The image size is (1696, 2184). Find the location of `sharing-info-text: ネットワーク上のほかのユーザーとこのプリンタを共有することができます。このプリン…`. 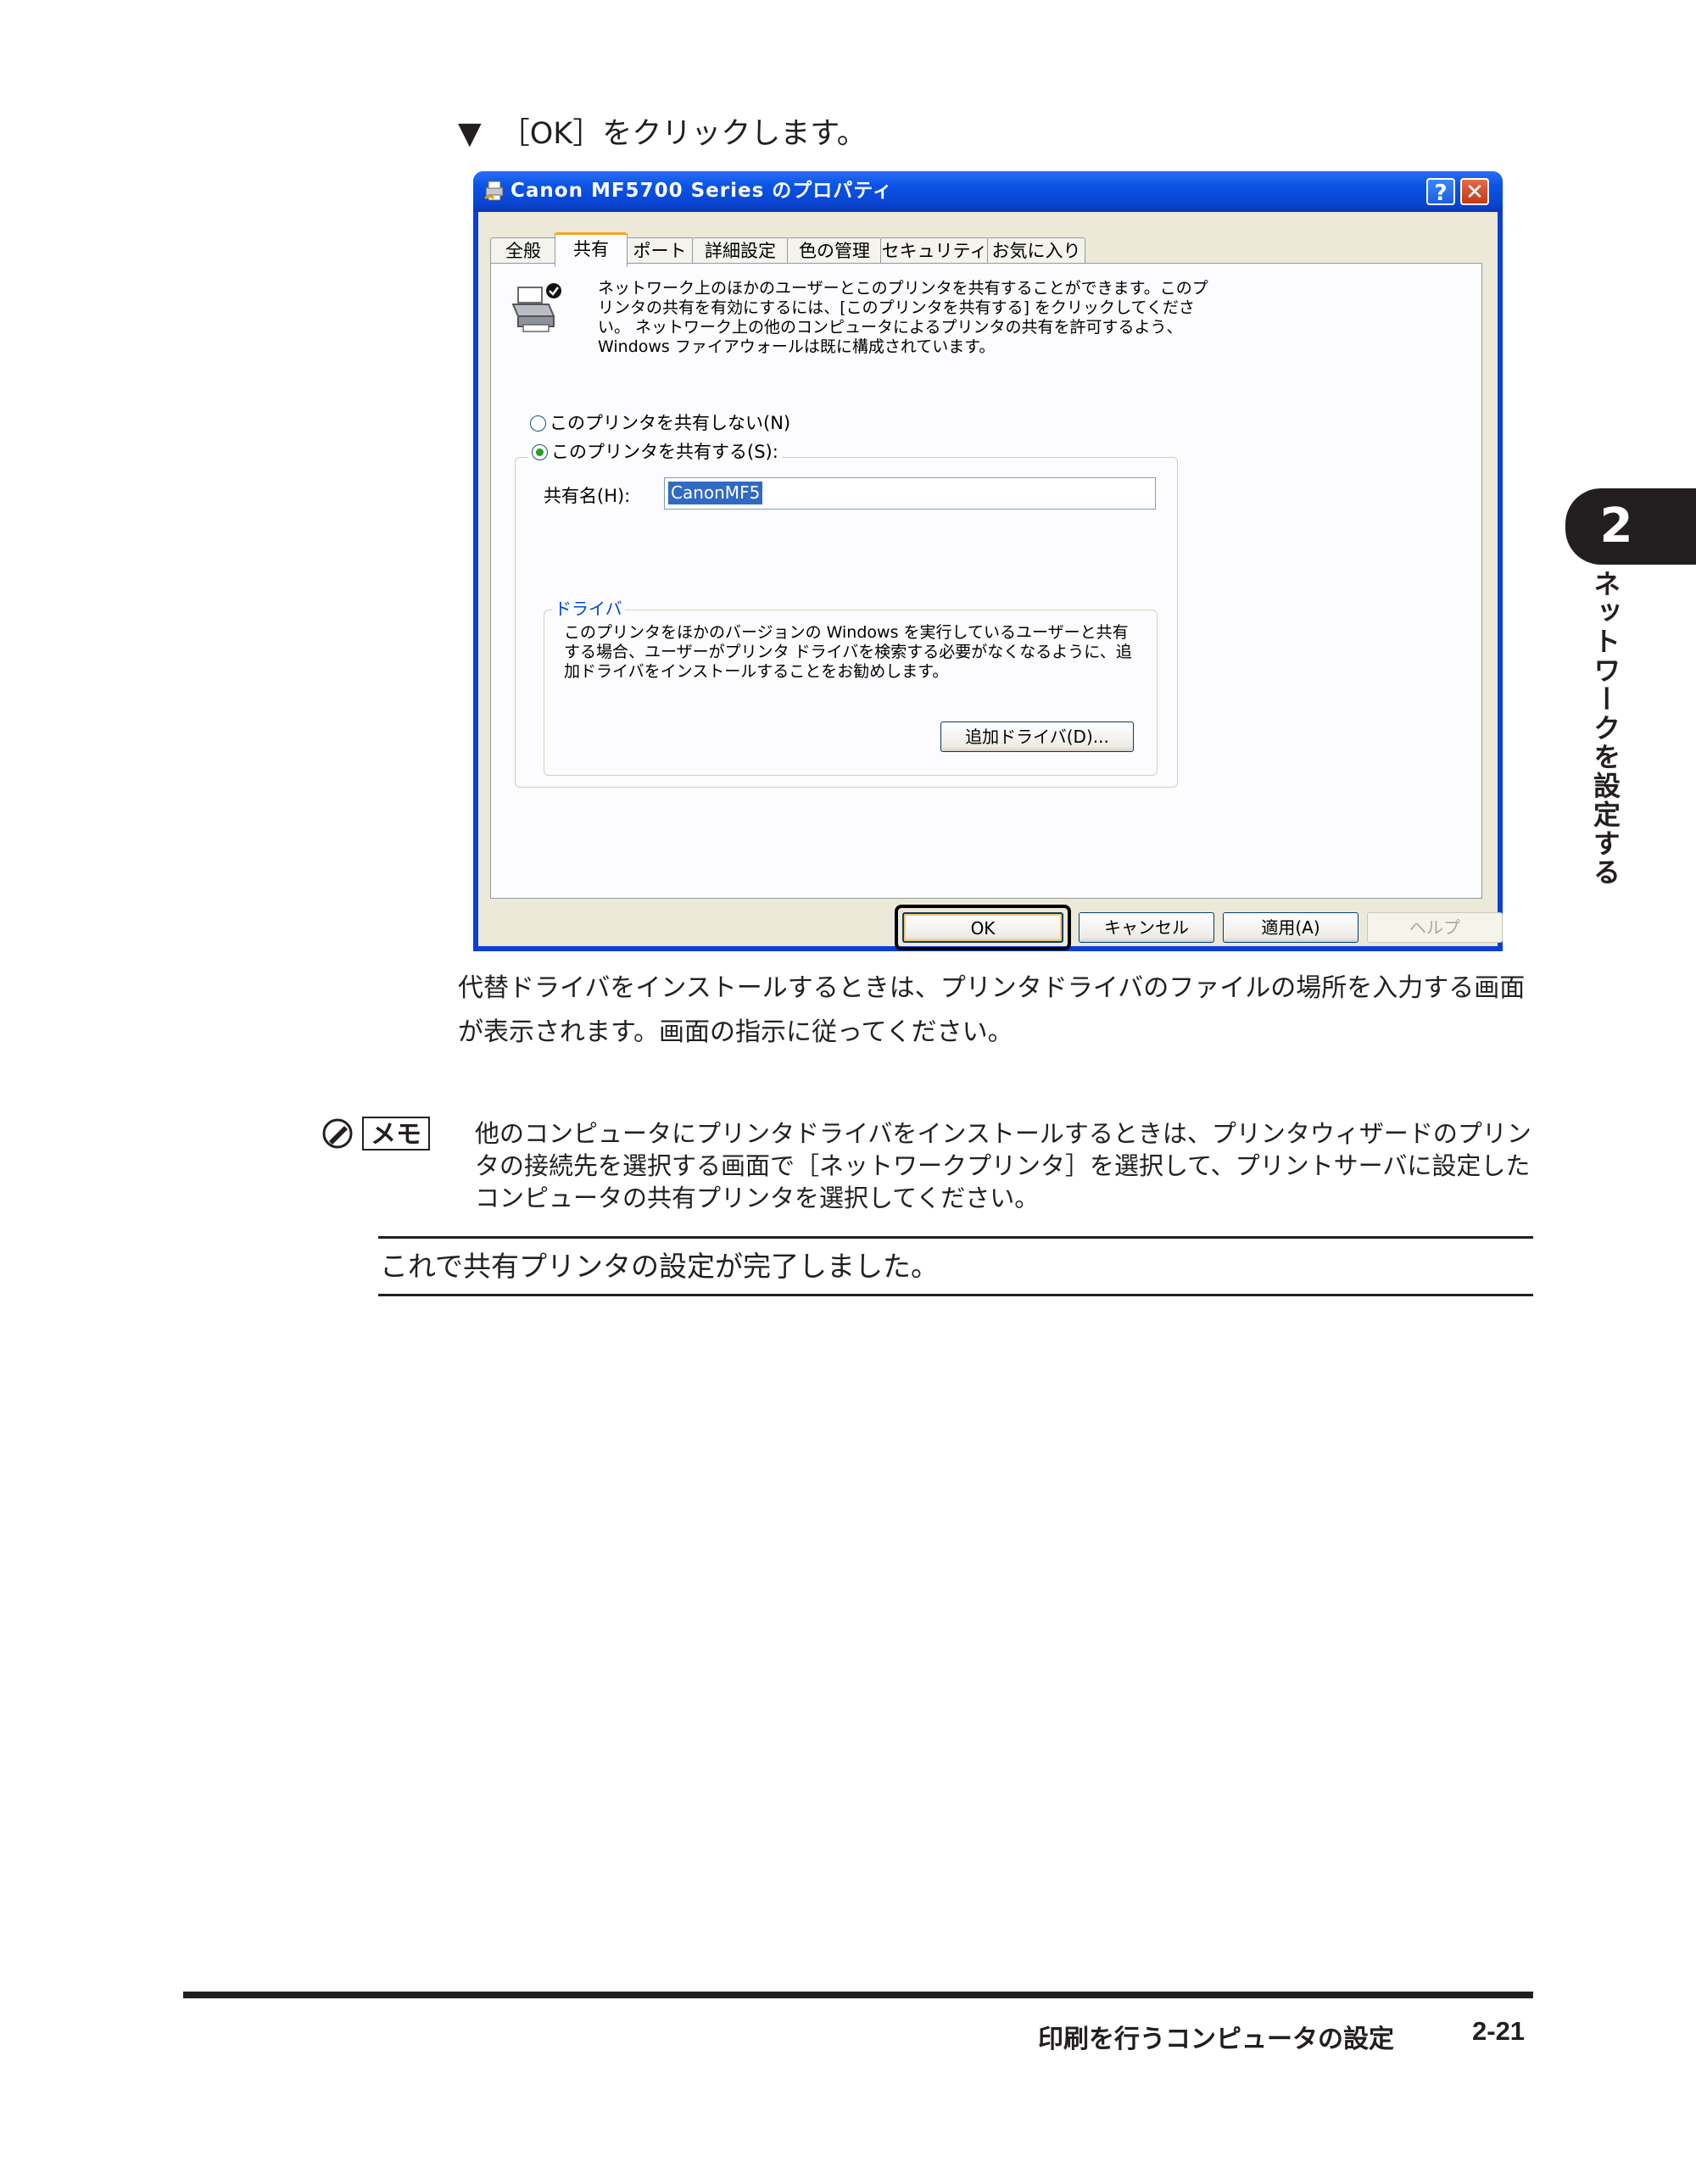

sharing-info-text: ネットワーク上のほかのユーザーとこのプリンタを共有することができます。このプリン… is located at coordinates (903, 317).